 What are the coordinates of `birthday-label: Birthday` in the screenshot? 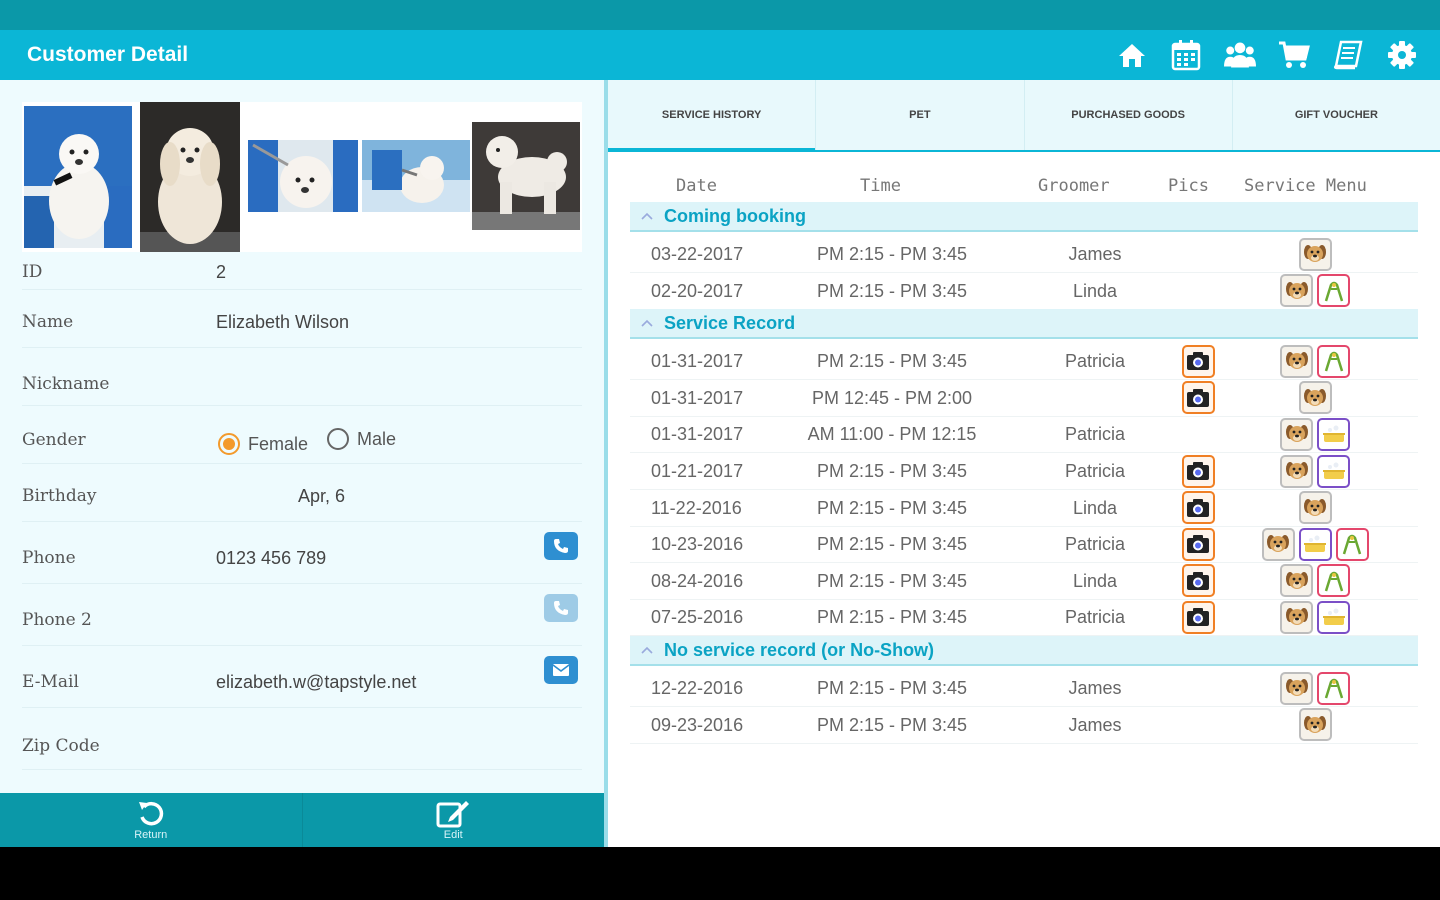 It's located at (59, 496).